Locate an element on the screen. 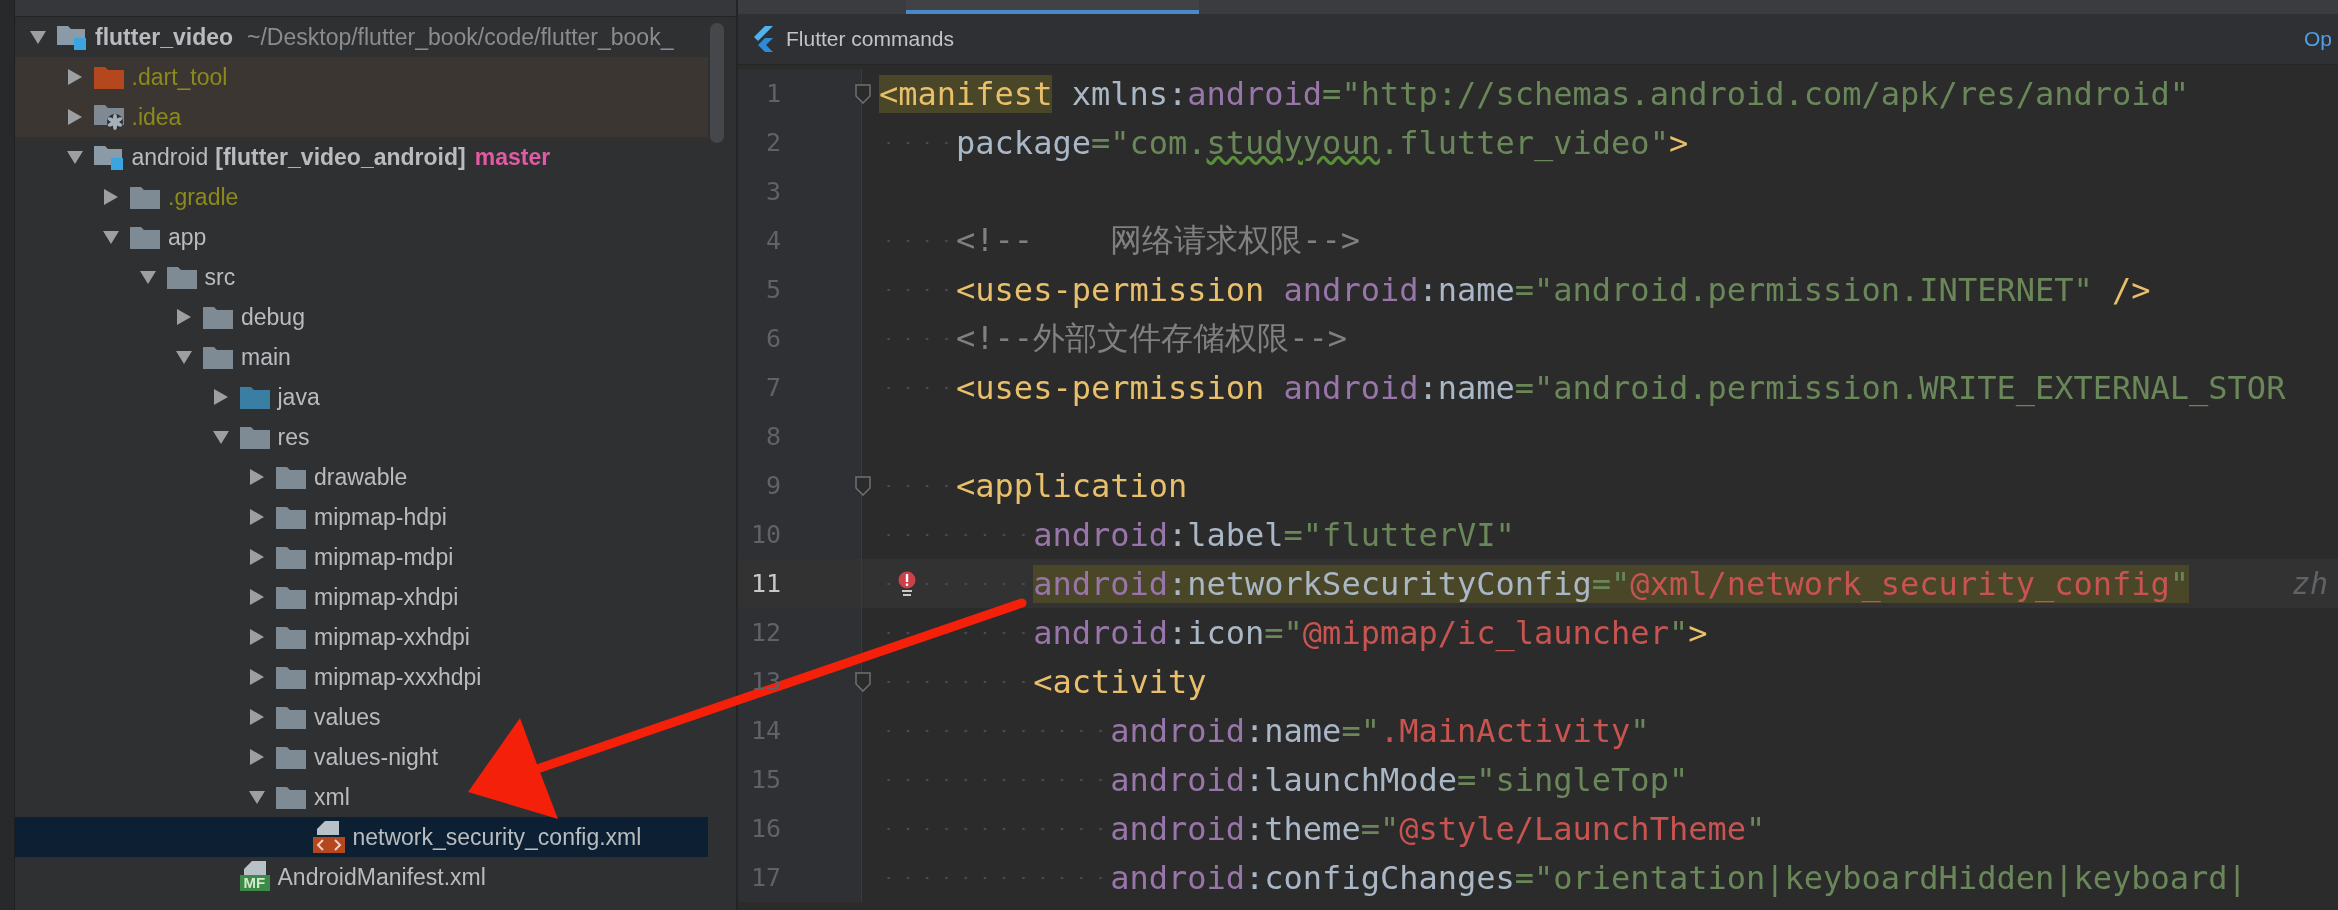 The image size is (2338, 910). tree-row: drawable is located at coordinates (361, 477).